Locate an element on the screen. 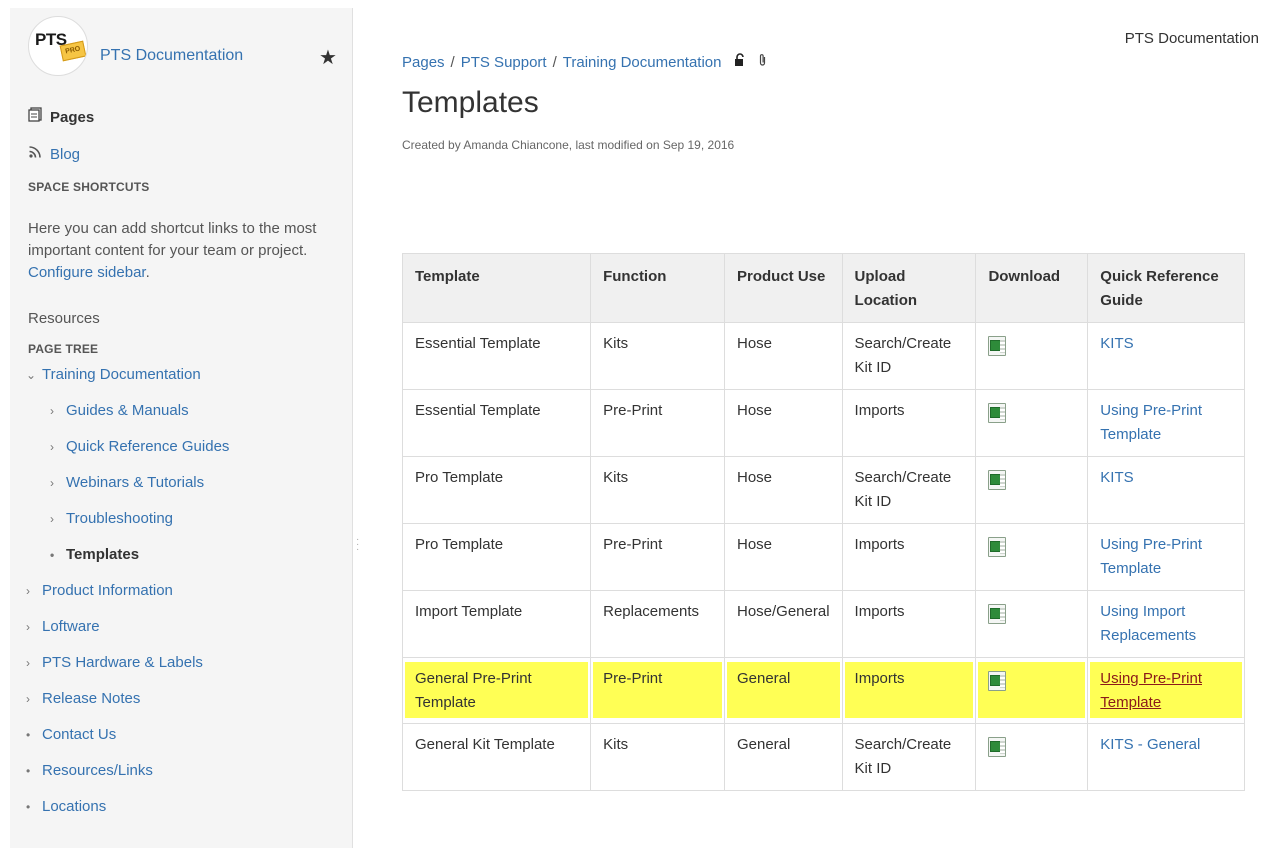 The image size is (1265, 848). cell-template: Import Template is located at coordinates (496, 624).